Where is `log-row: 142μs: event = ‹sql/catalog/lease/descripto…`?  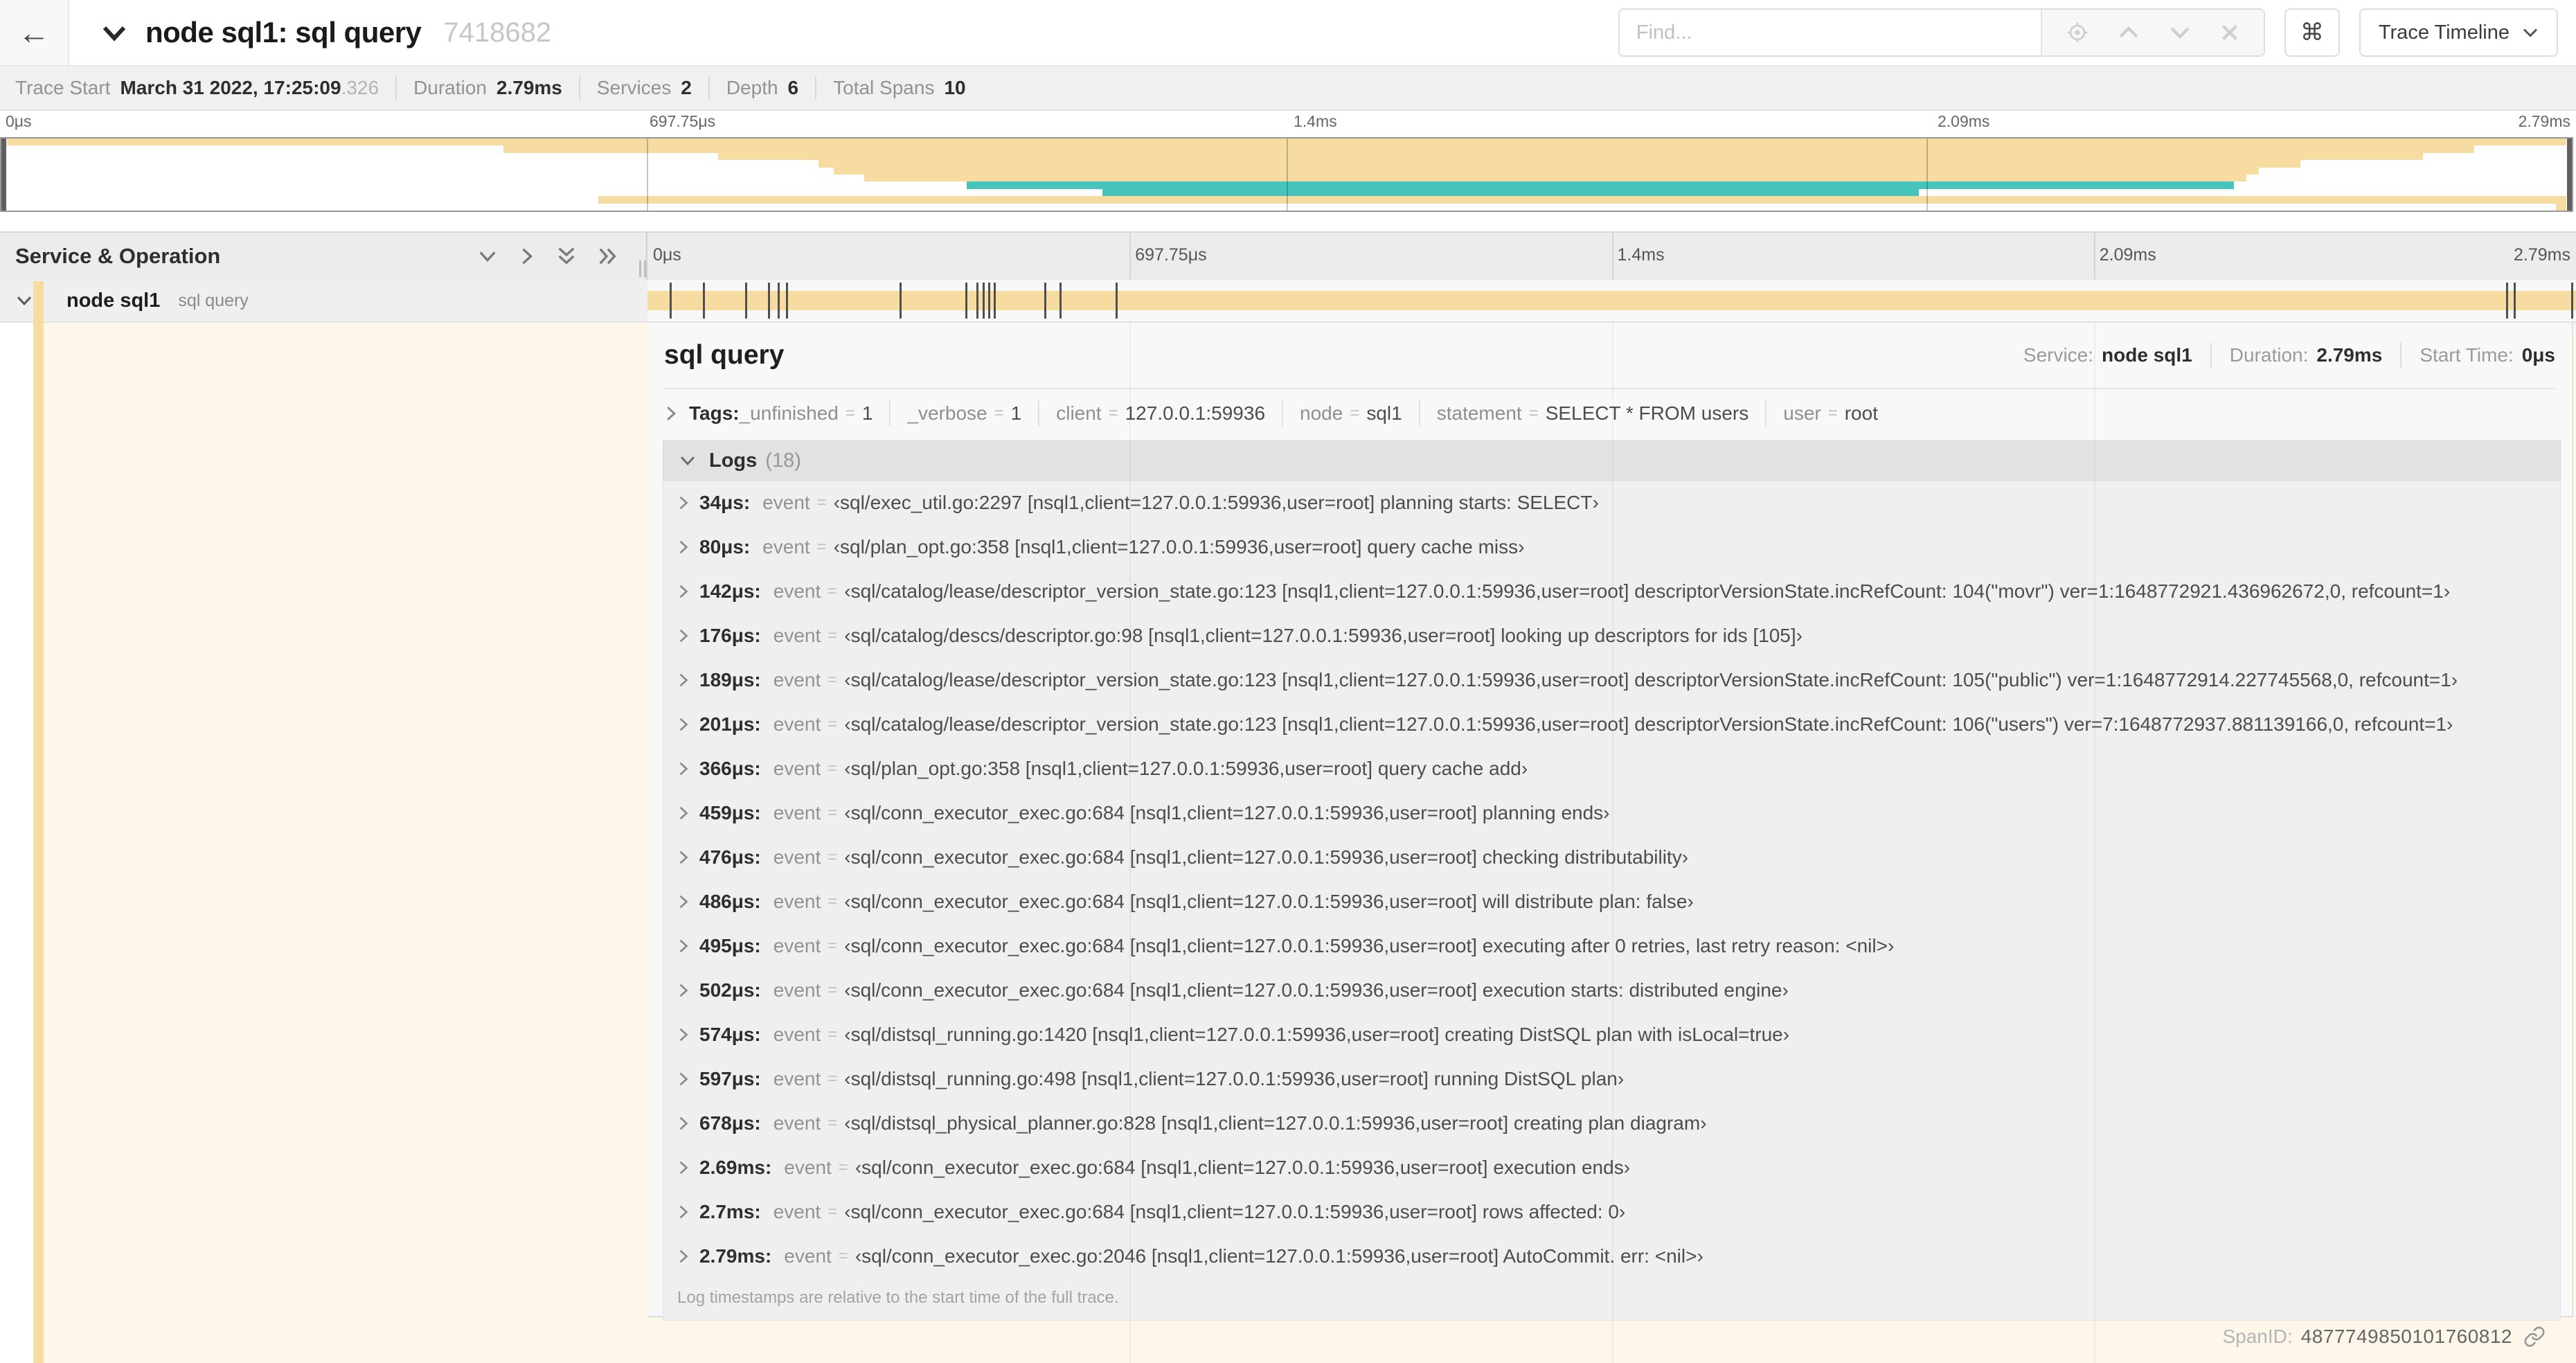
log-row: 142μs: event = ‹sql/catalog/lease/descripto… is located at coordinates (1612, 591).